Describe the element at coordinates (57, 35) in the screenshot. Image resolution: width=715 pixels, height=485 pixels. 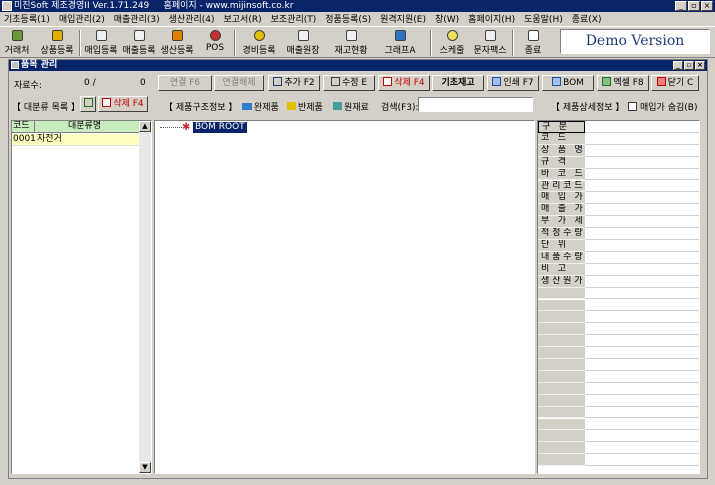
I see `product-icon` at that location.